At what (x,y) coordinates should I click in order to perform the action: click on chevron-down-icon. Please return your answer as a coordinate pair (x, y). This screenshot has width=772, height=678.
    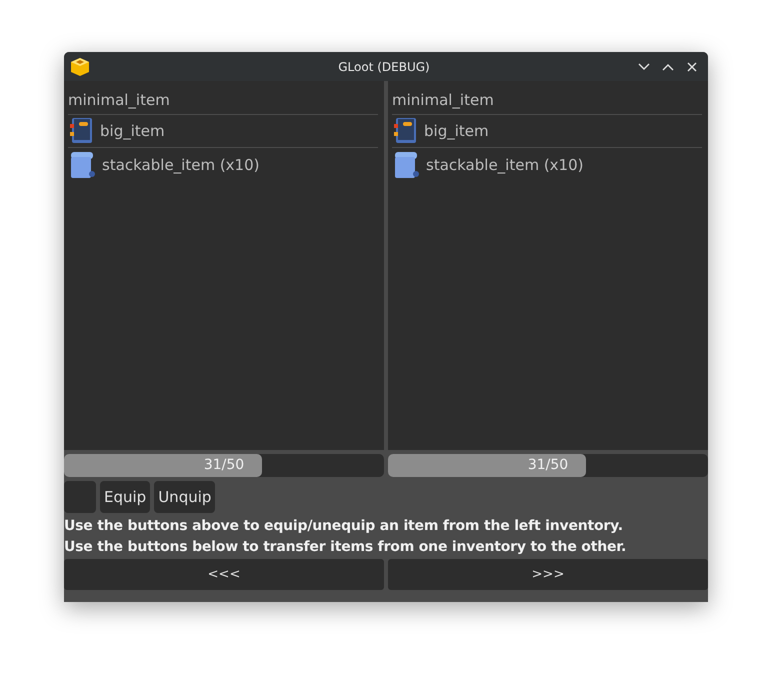
    Looking at the image, I should click on (644, 66).